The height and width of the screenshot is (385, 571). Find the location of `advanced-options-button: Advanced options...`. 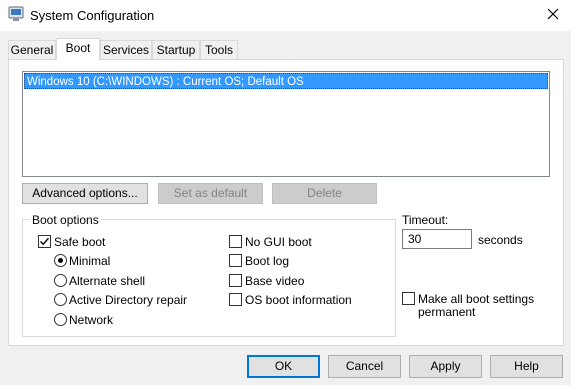

advanced-options-button: Advanced options... is located at coordinates (85, 193).